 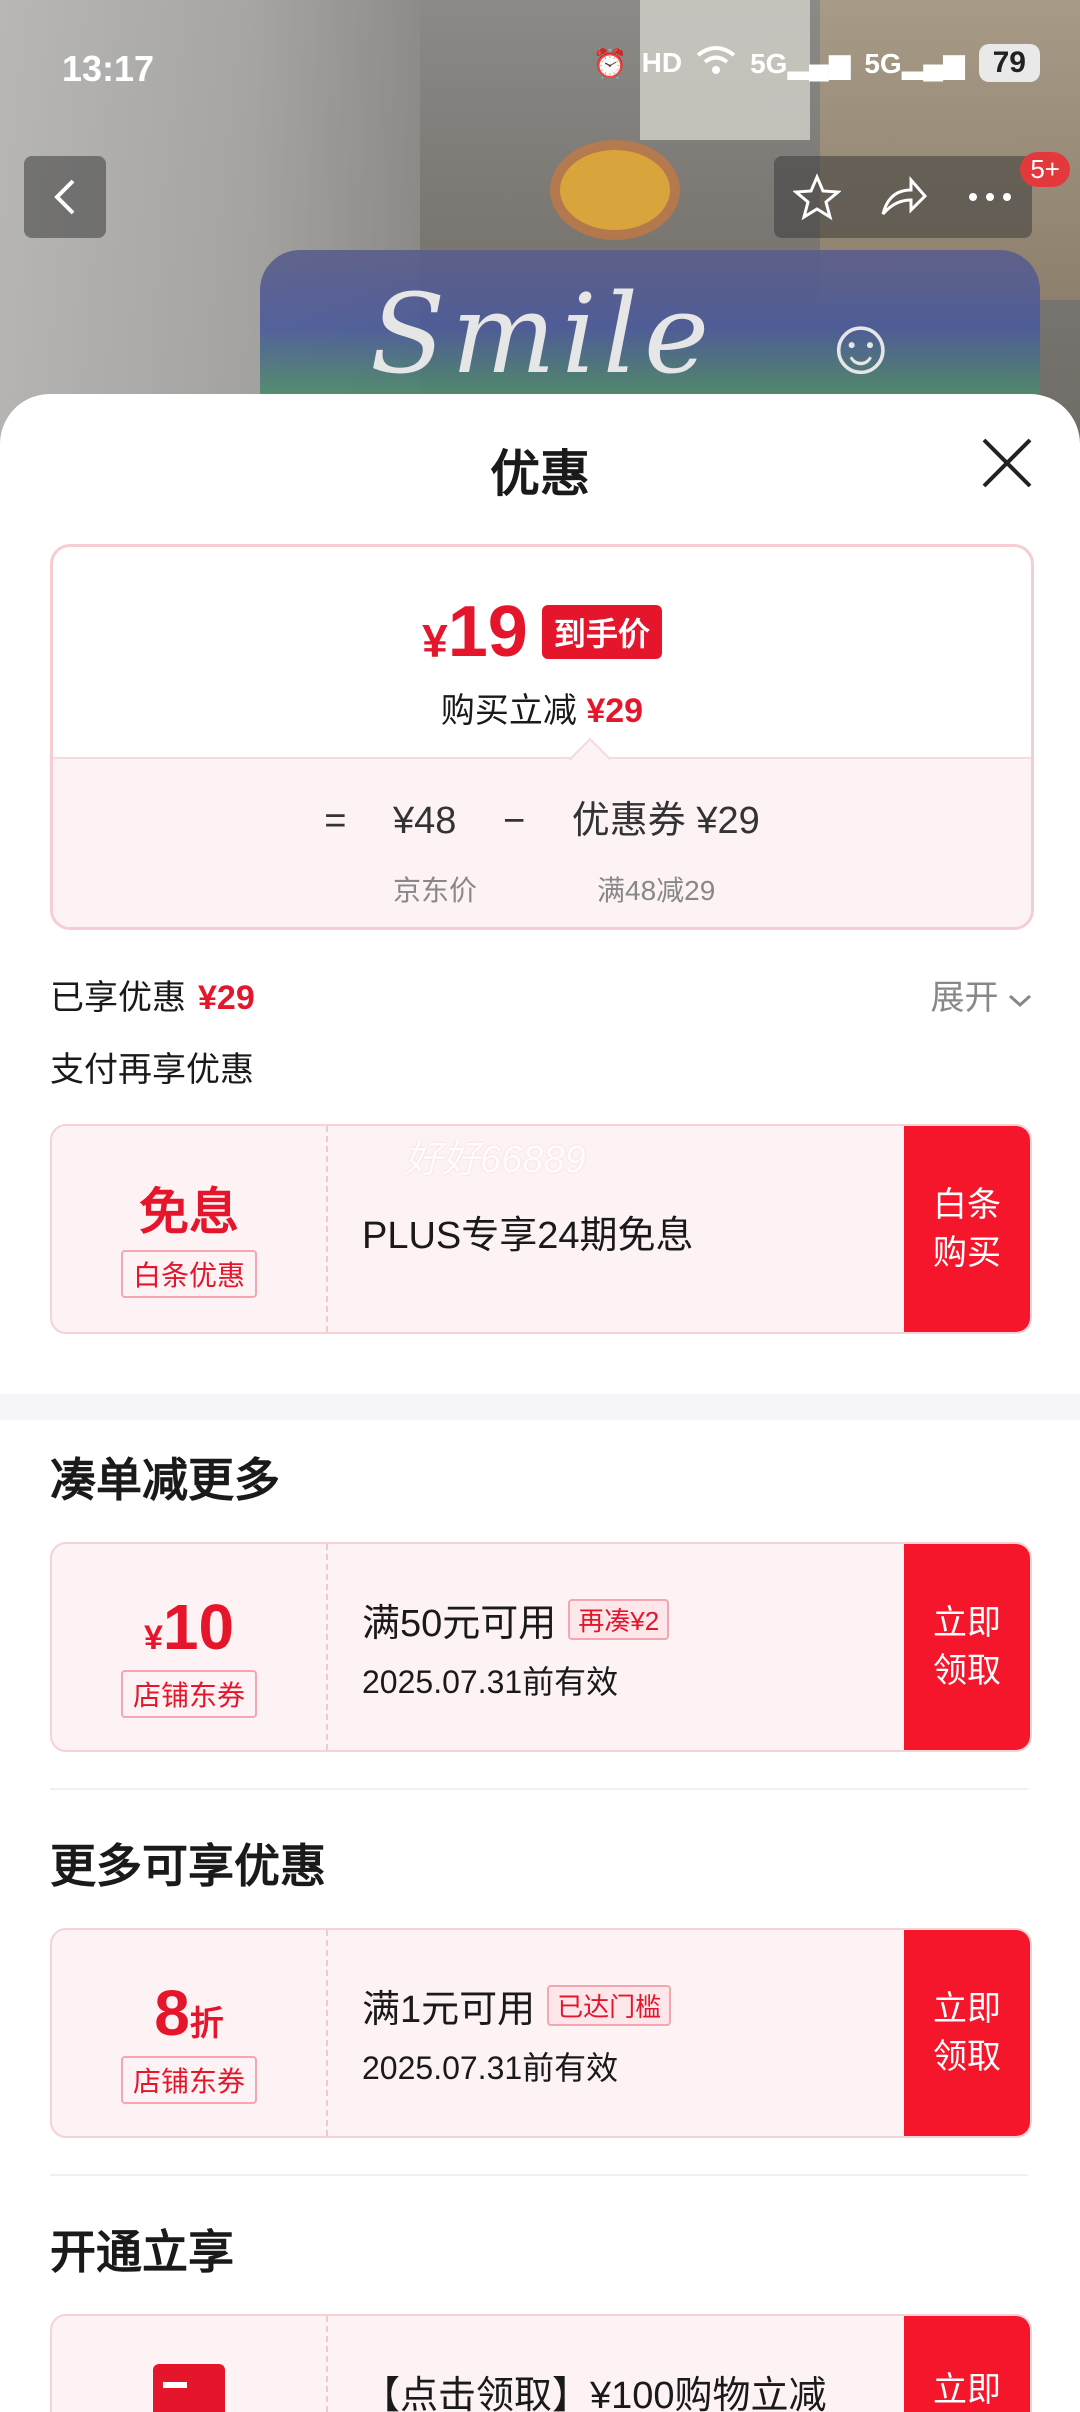 What do you see at coordinates (964, 998) in the screenshot?
I see `expand-label: 展开` at bounding box center [964, 998].